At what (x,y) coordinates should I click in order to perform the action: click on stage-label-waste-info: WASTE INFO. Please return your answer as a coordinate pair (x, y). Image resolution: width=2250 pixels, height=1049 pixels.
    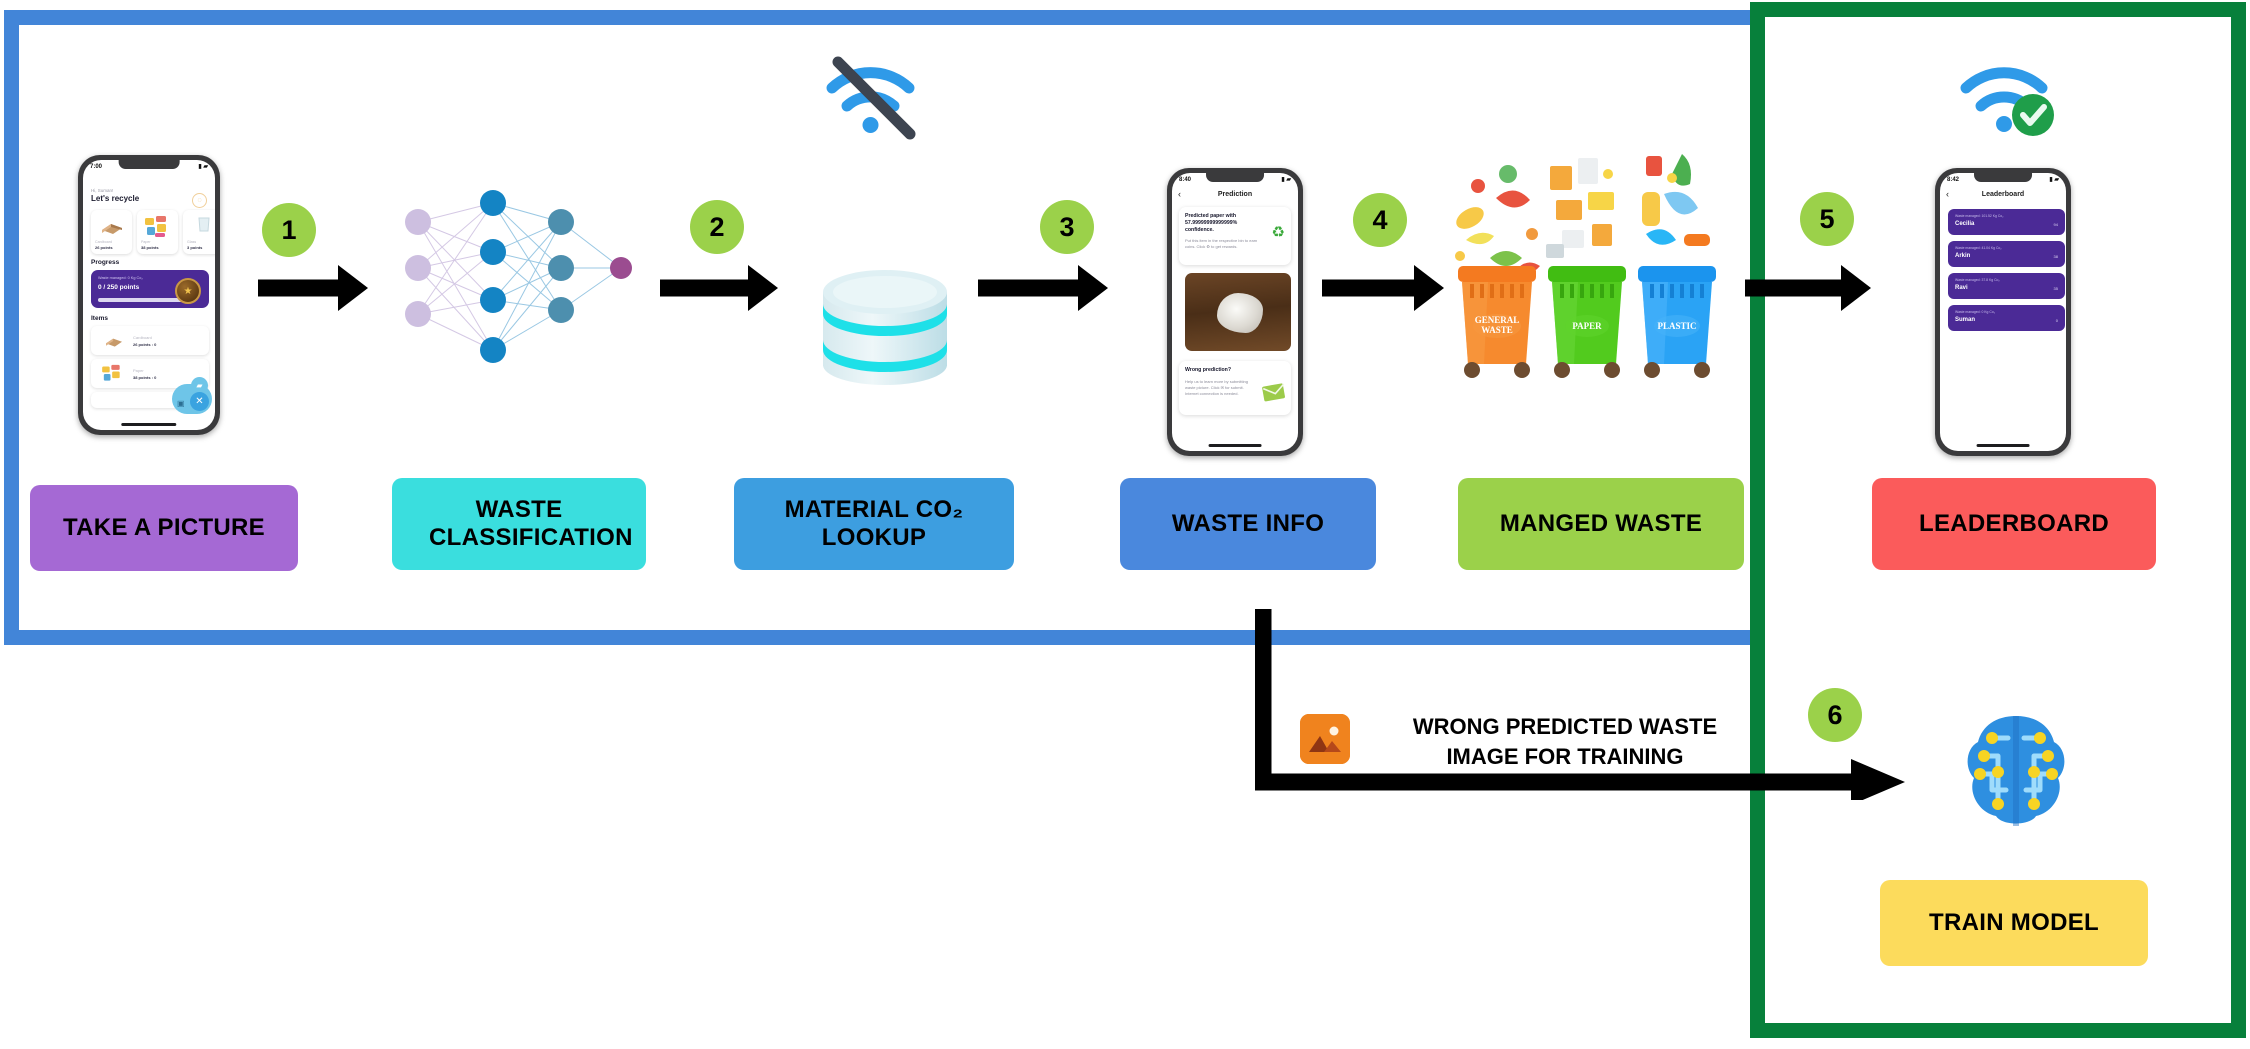
    Looking at the image, I should click on (1248, 524).